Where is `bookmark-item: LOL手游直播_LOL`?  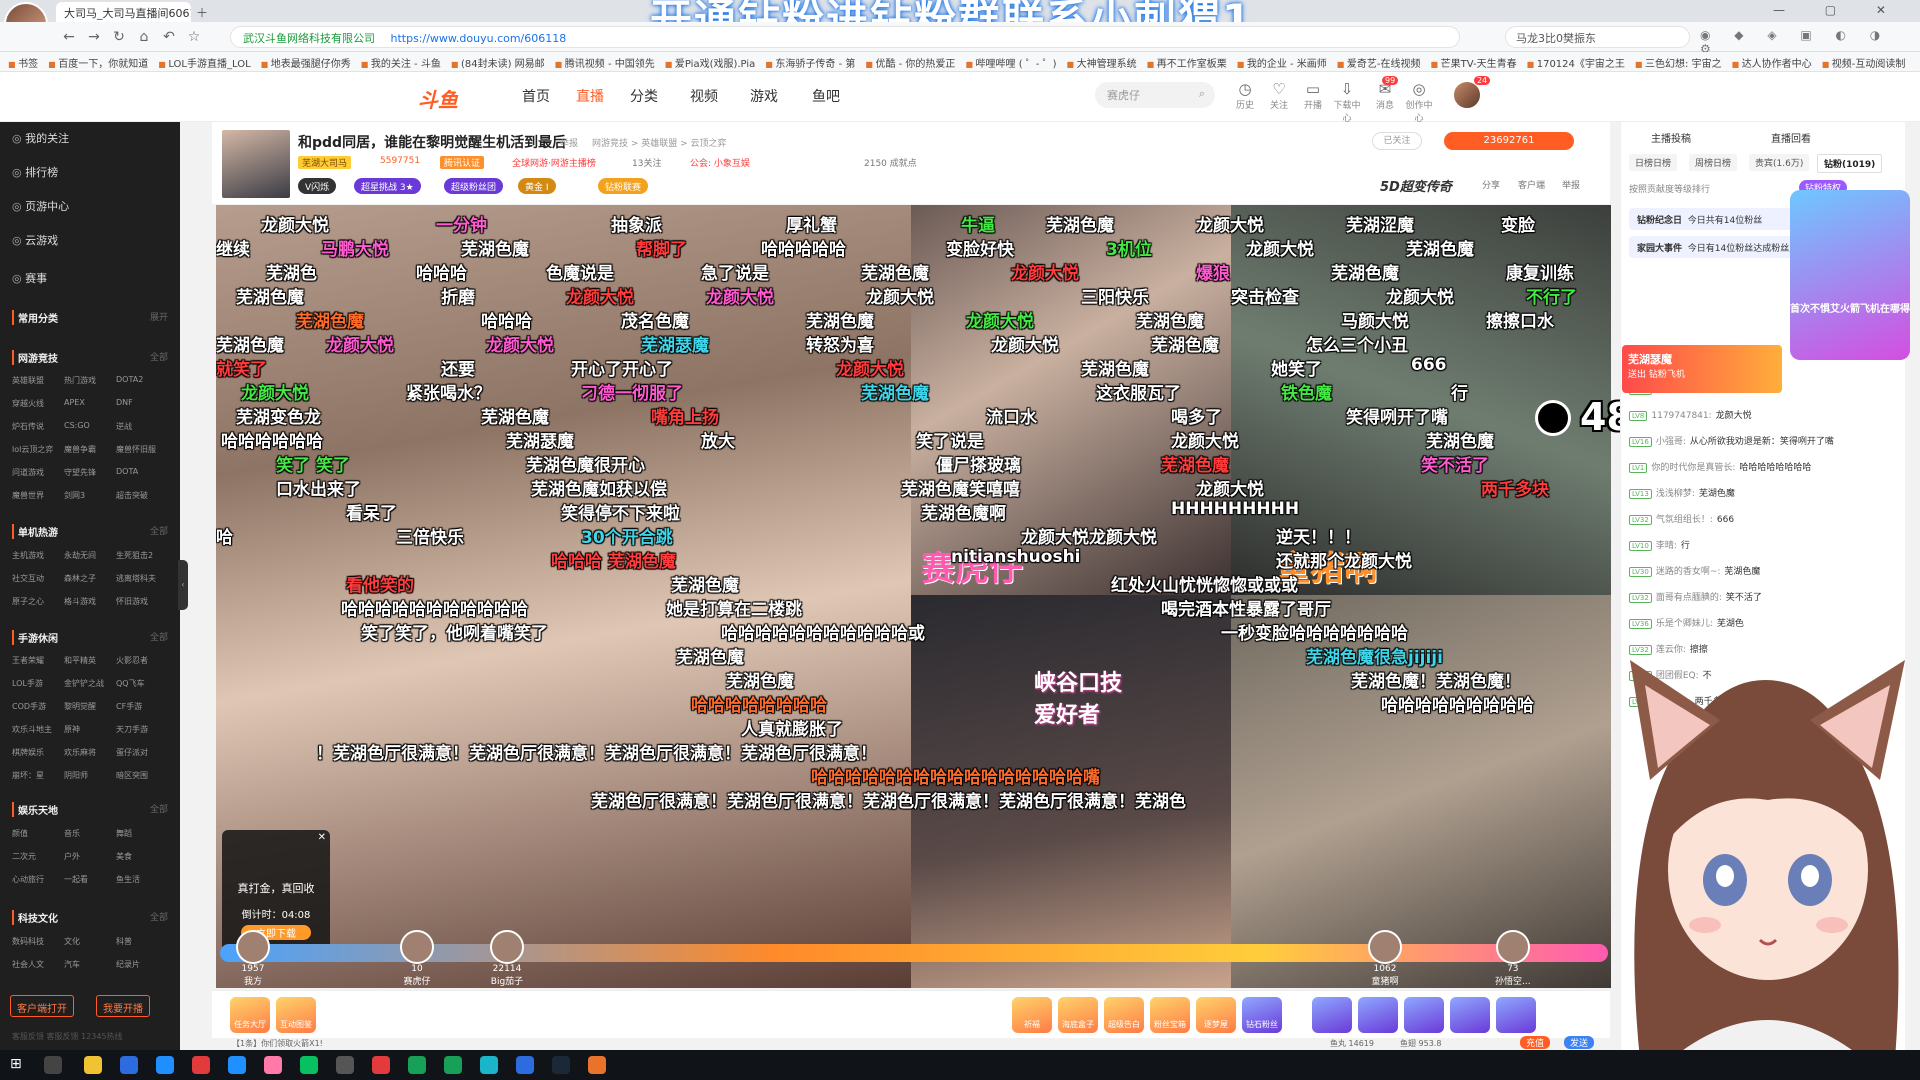
bookmark-item: LOL手游直播_LOL is located at coordinates (204, 62).